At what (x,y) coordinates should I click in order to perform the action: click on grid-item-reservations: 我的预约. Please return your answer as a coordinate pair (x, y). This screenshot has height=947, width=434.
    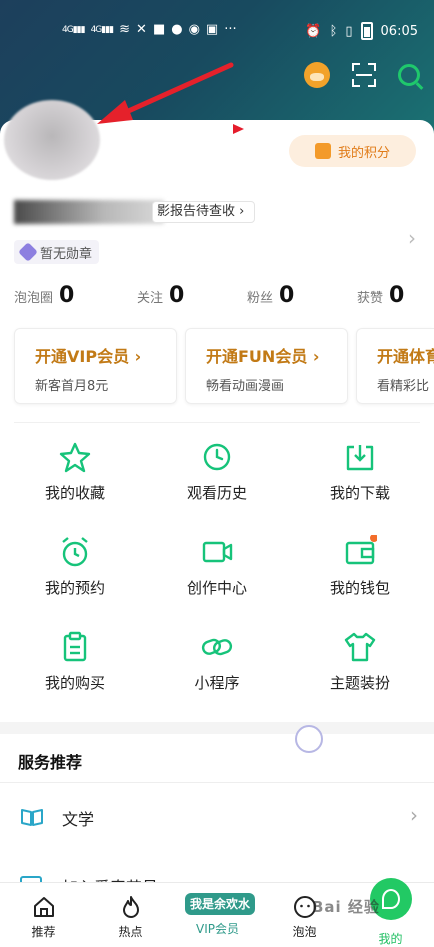
    Looking at the image, I should click on (75, 566).